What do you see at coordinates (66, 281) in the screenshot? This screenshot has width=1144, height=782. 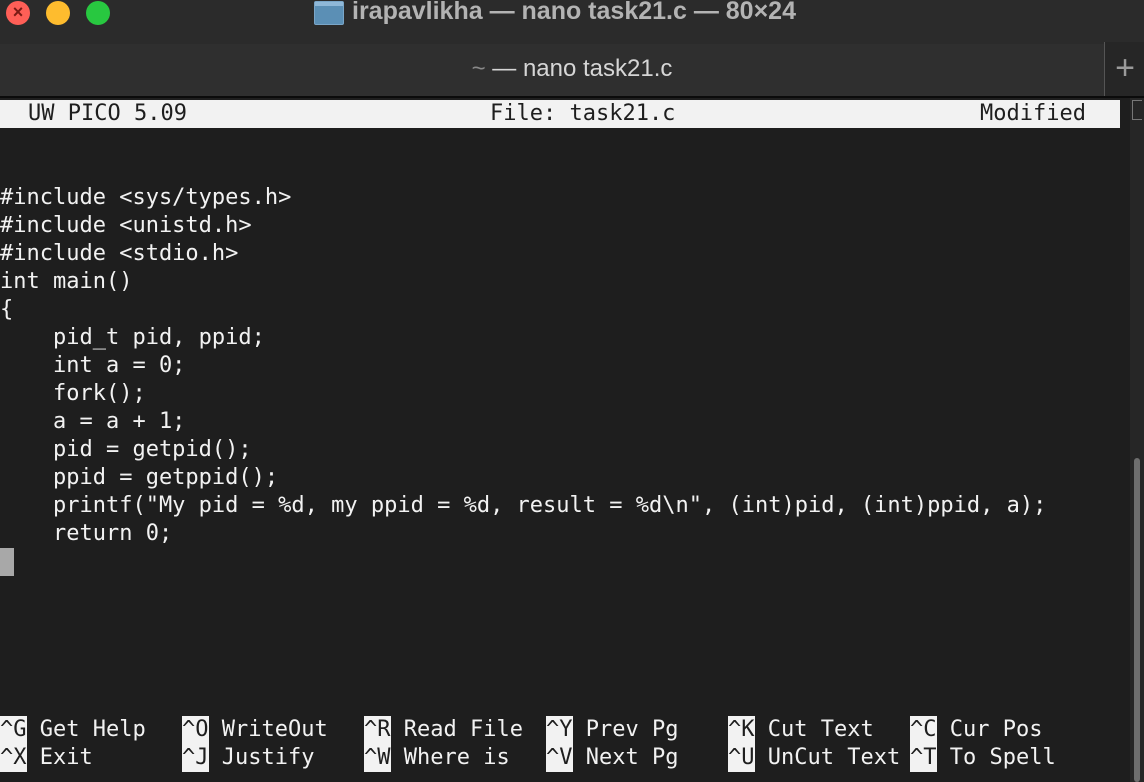 I see `code-line: int main()` at bounding box center [66, 281].